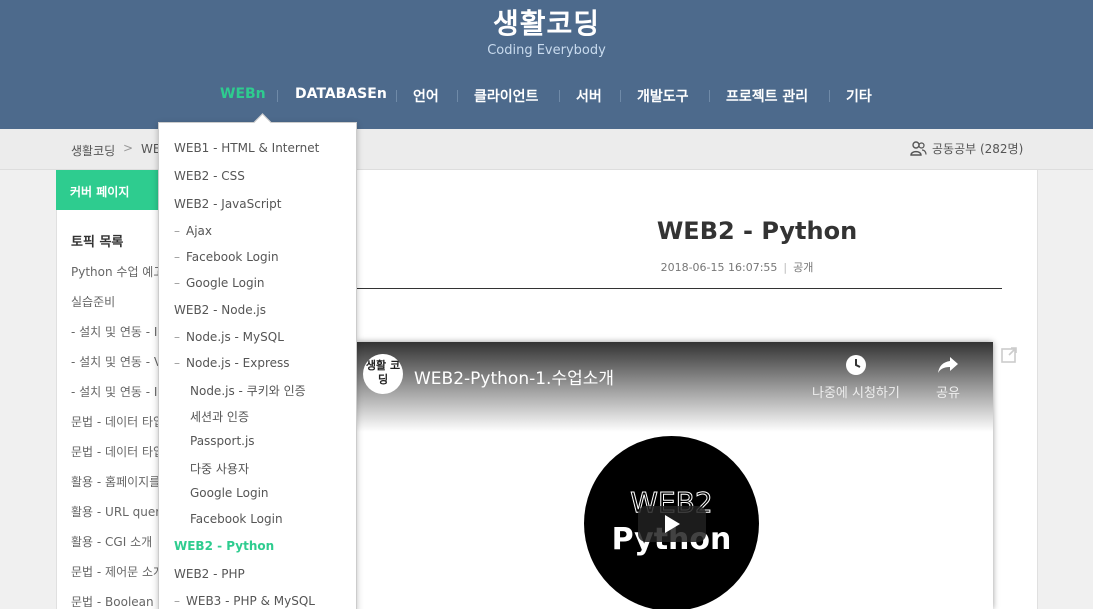 The height and width of the screenshot is (609, 1093). I want to click on menu-item-label: Passport.js, so click(222, 441).